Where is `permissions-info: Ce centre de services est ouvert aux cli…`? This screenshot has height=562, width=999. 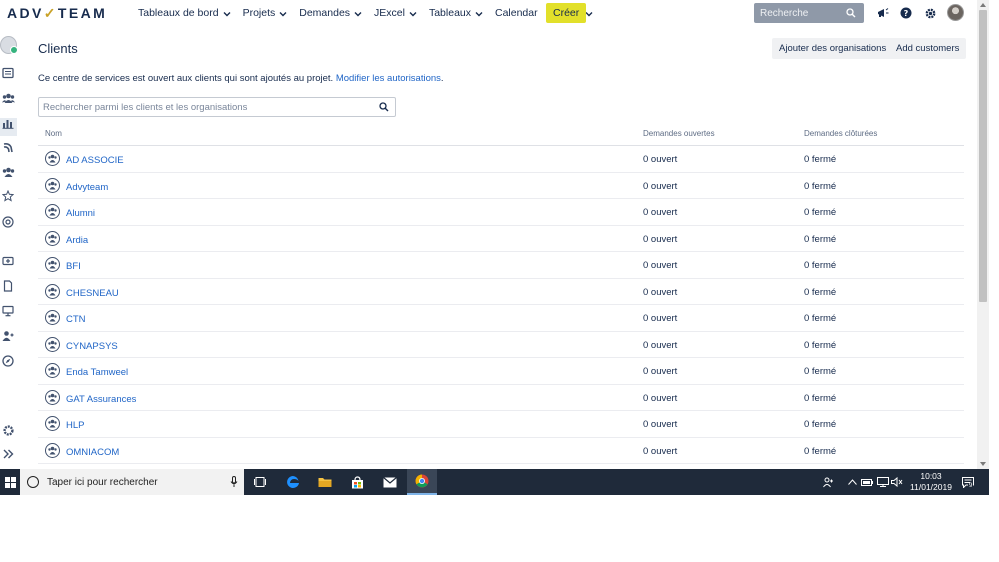
permissions-info: Ce centre de services est ouvert aux cli… is located at coordinates (241, 78).